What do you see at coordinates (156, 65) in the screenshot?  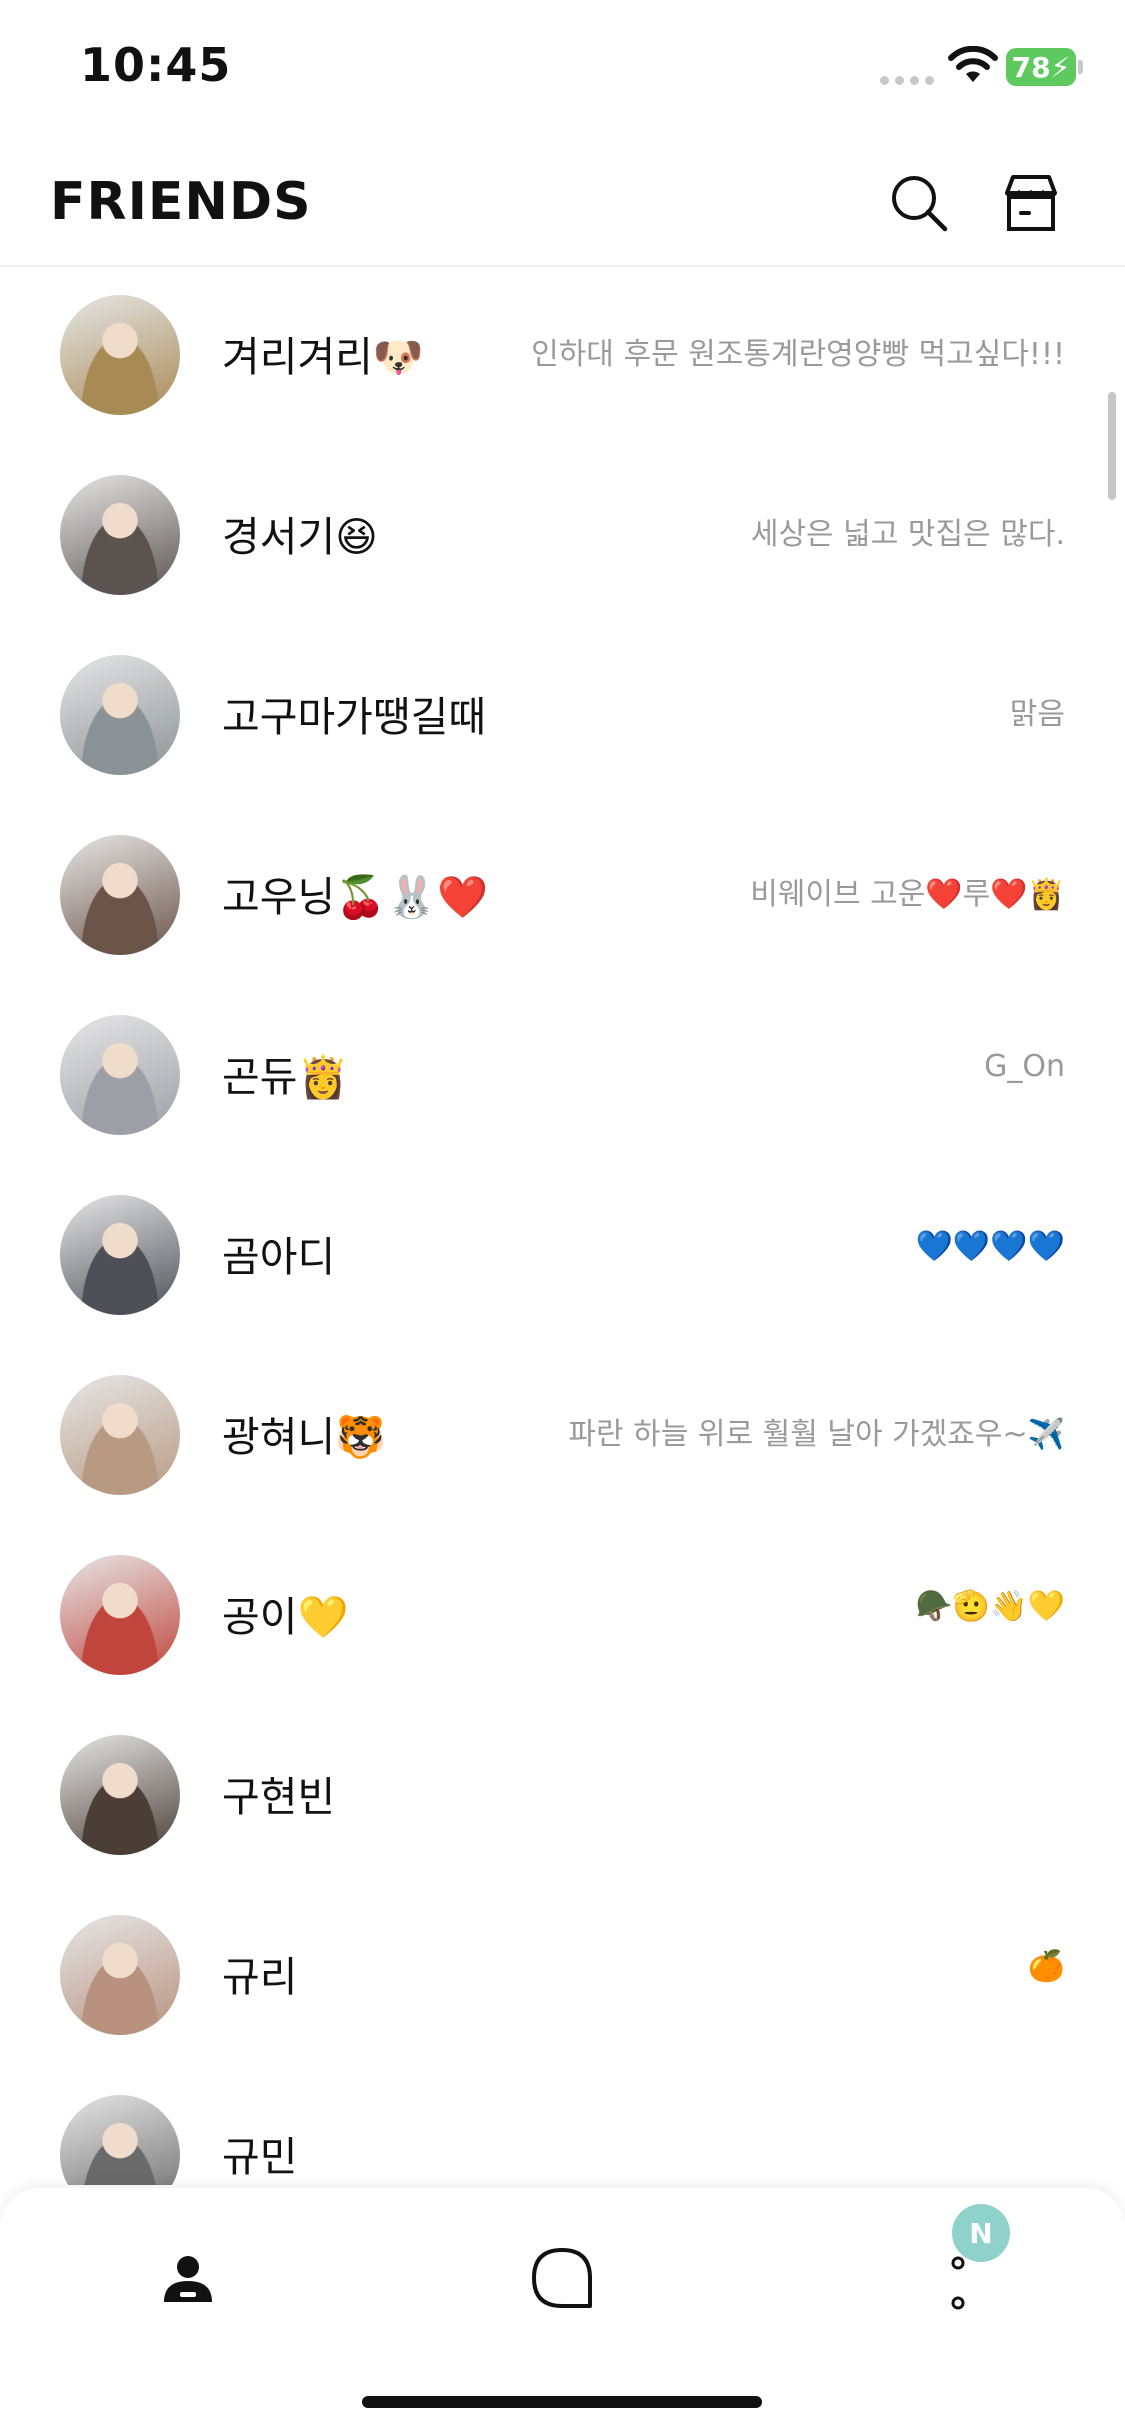 I see `status-time: 10:45` at bounding box center [156, 65].